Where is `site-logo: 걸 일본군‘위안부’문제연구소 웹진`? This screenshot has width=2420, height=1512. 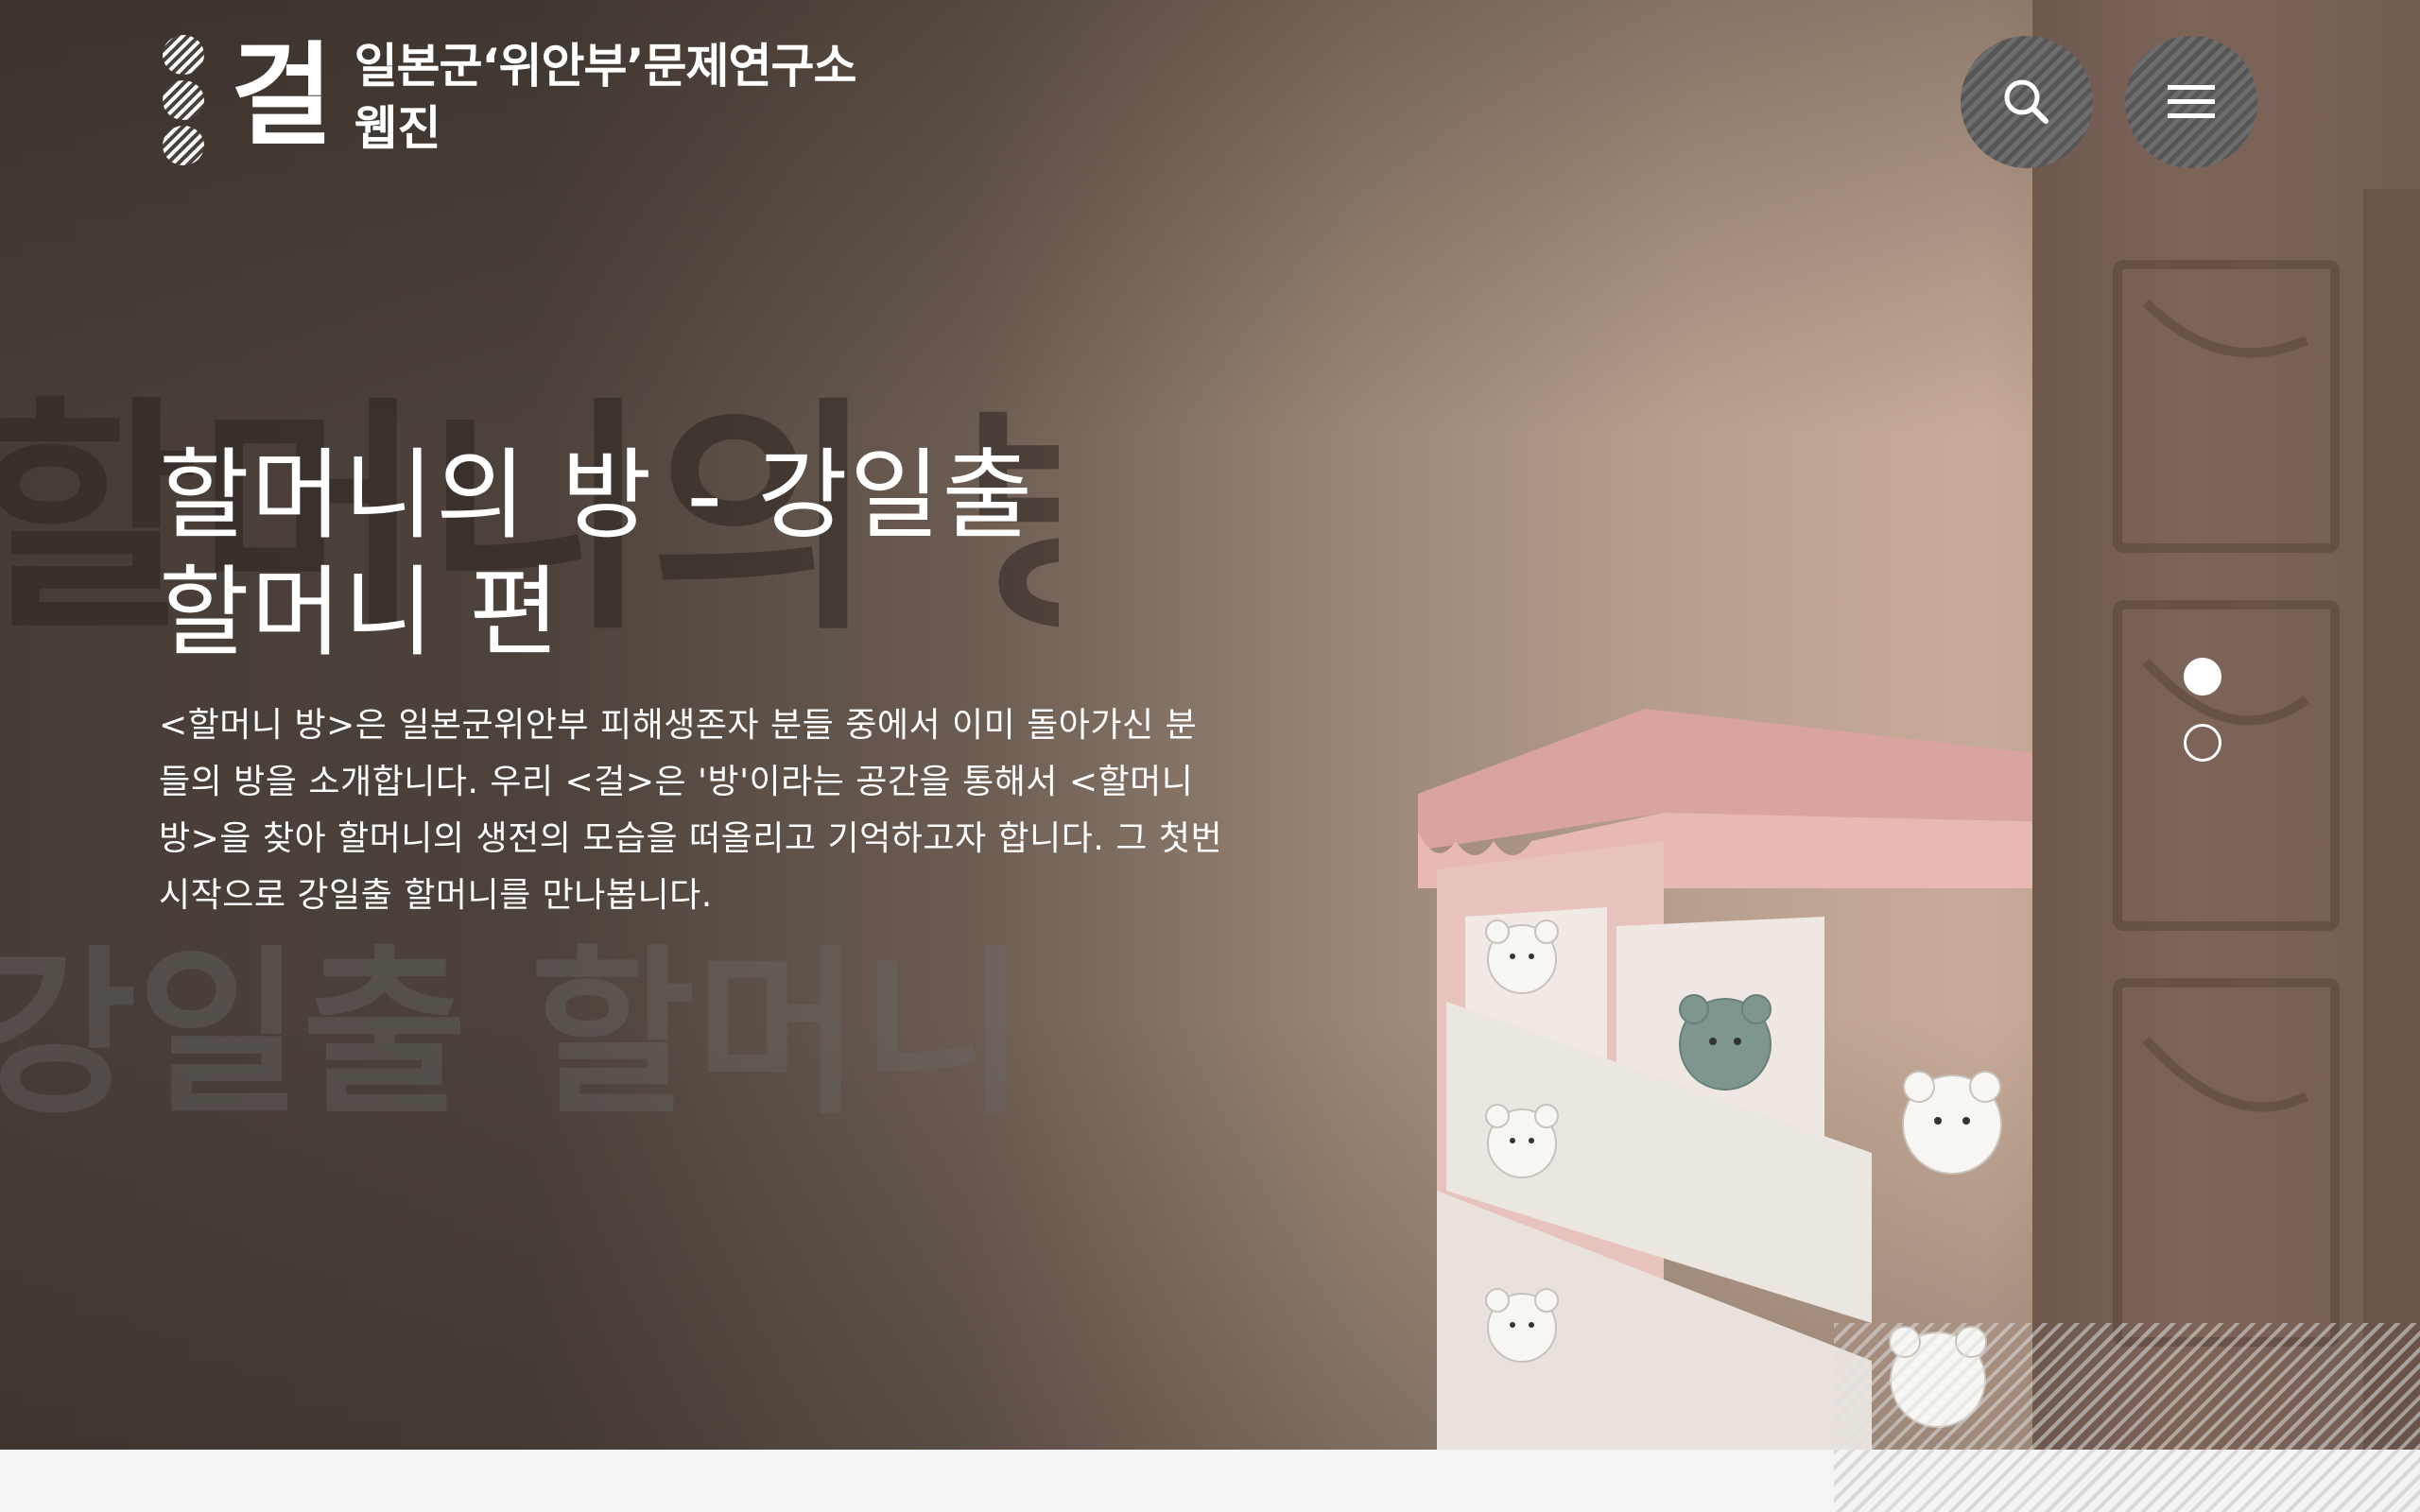
site-logo: 걸 일본군‘위안부’문제연구소 웹진 is located at coordinates (509, 98).